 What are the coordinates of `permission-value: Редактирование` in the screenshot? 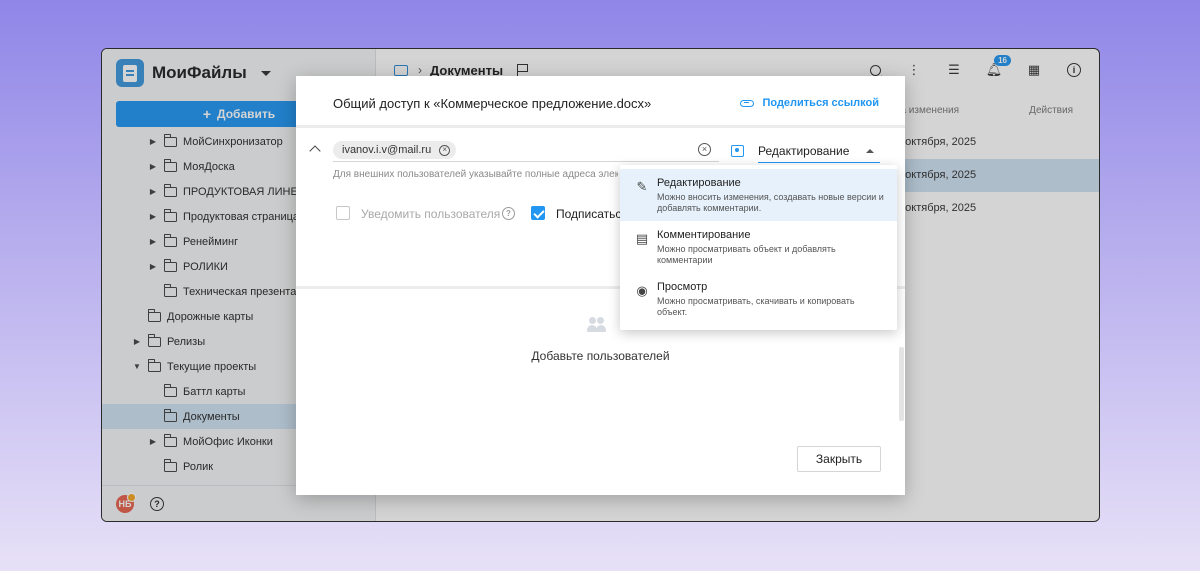 It's located at (804, 151).